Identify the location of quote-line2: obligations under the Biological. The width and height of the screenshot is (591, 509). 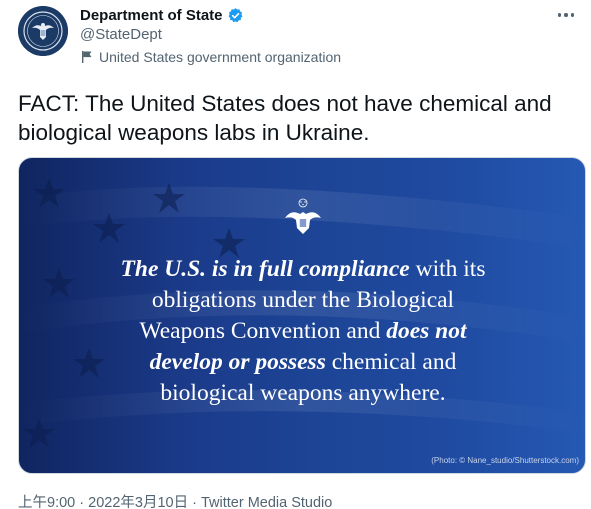
(303, 300).